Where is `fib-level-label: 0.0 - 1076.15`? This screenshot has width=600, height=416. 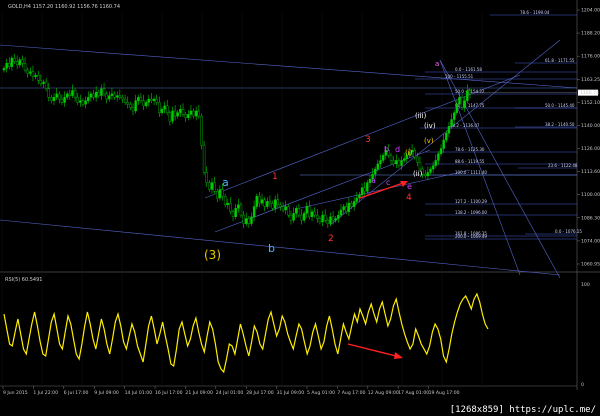 fib-level-label: 0.0 - 1076.15 is located at coordinates (568, 231).